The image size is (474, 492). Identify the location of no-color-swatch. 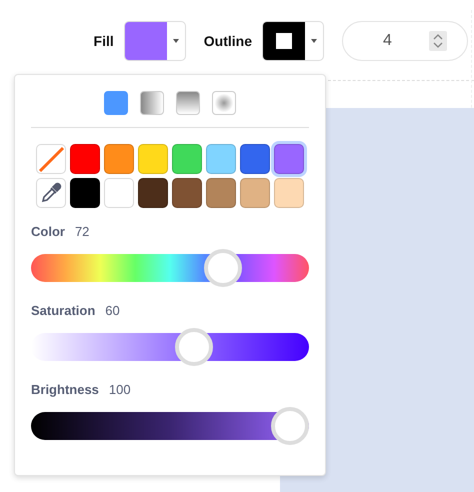
(51, 159).